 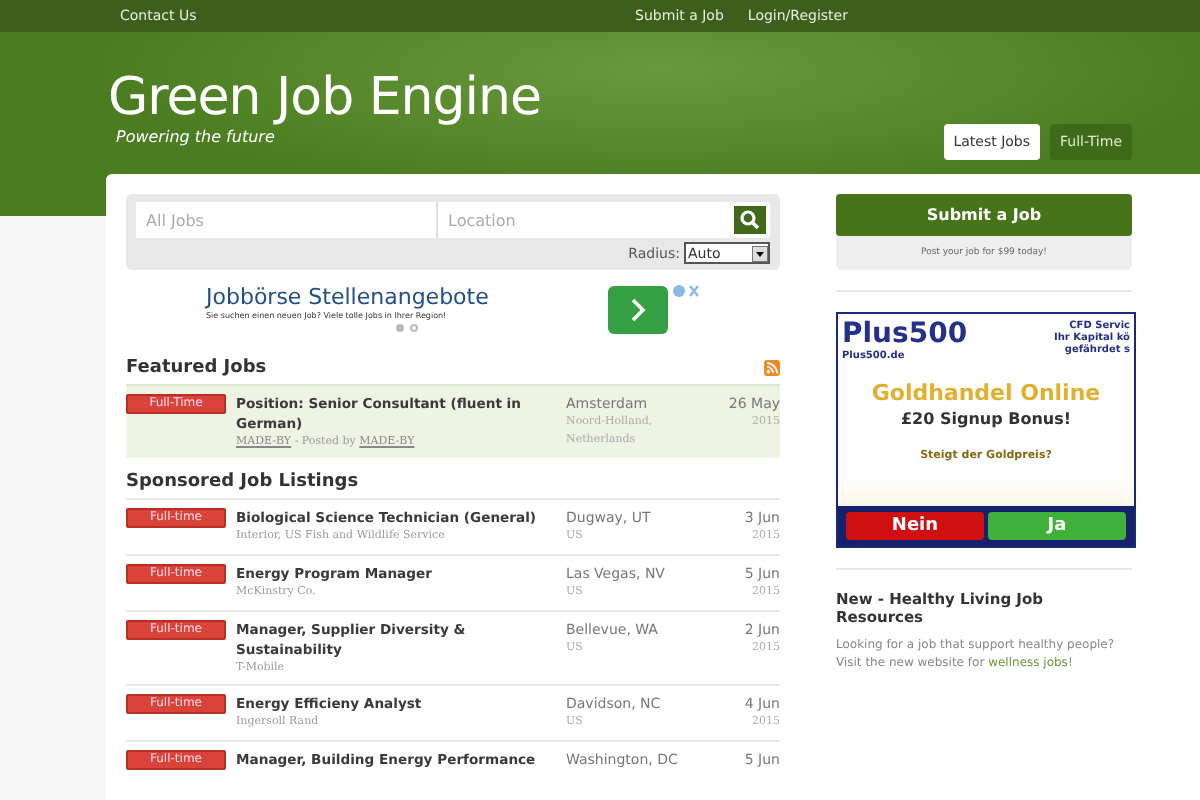 What do you see at coordinates (195, 137) in the screenshot?
I see `tagline: Powering the future` at bounding box center [195, 137].